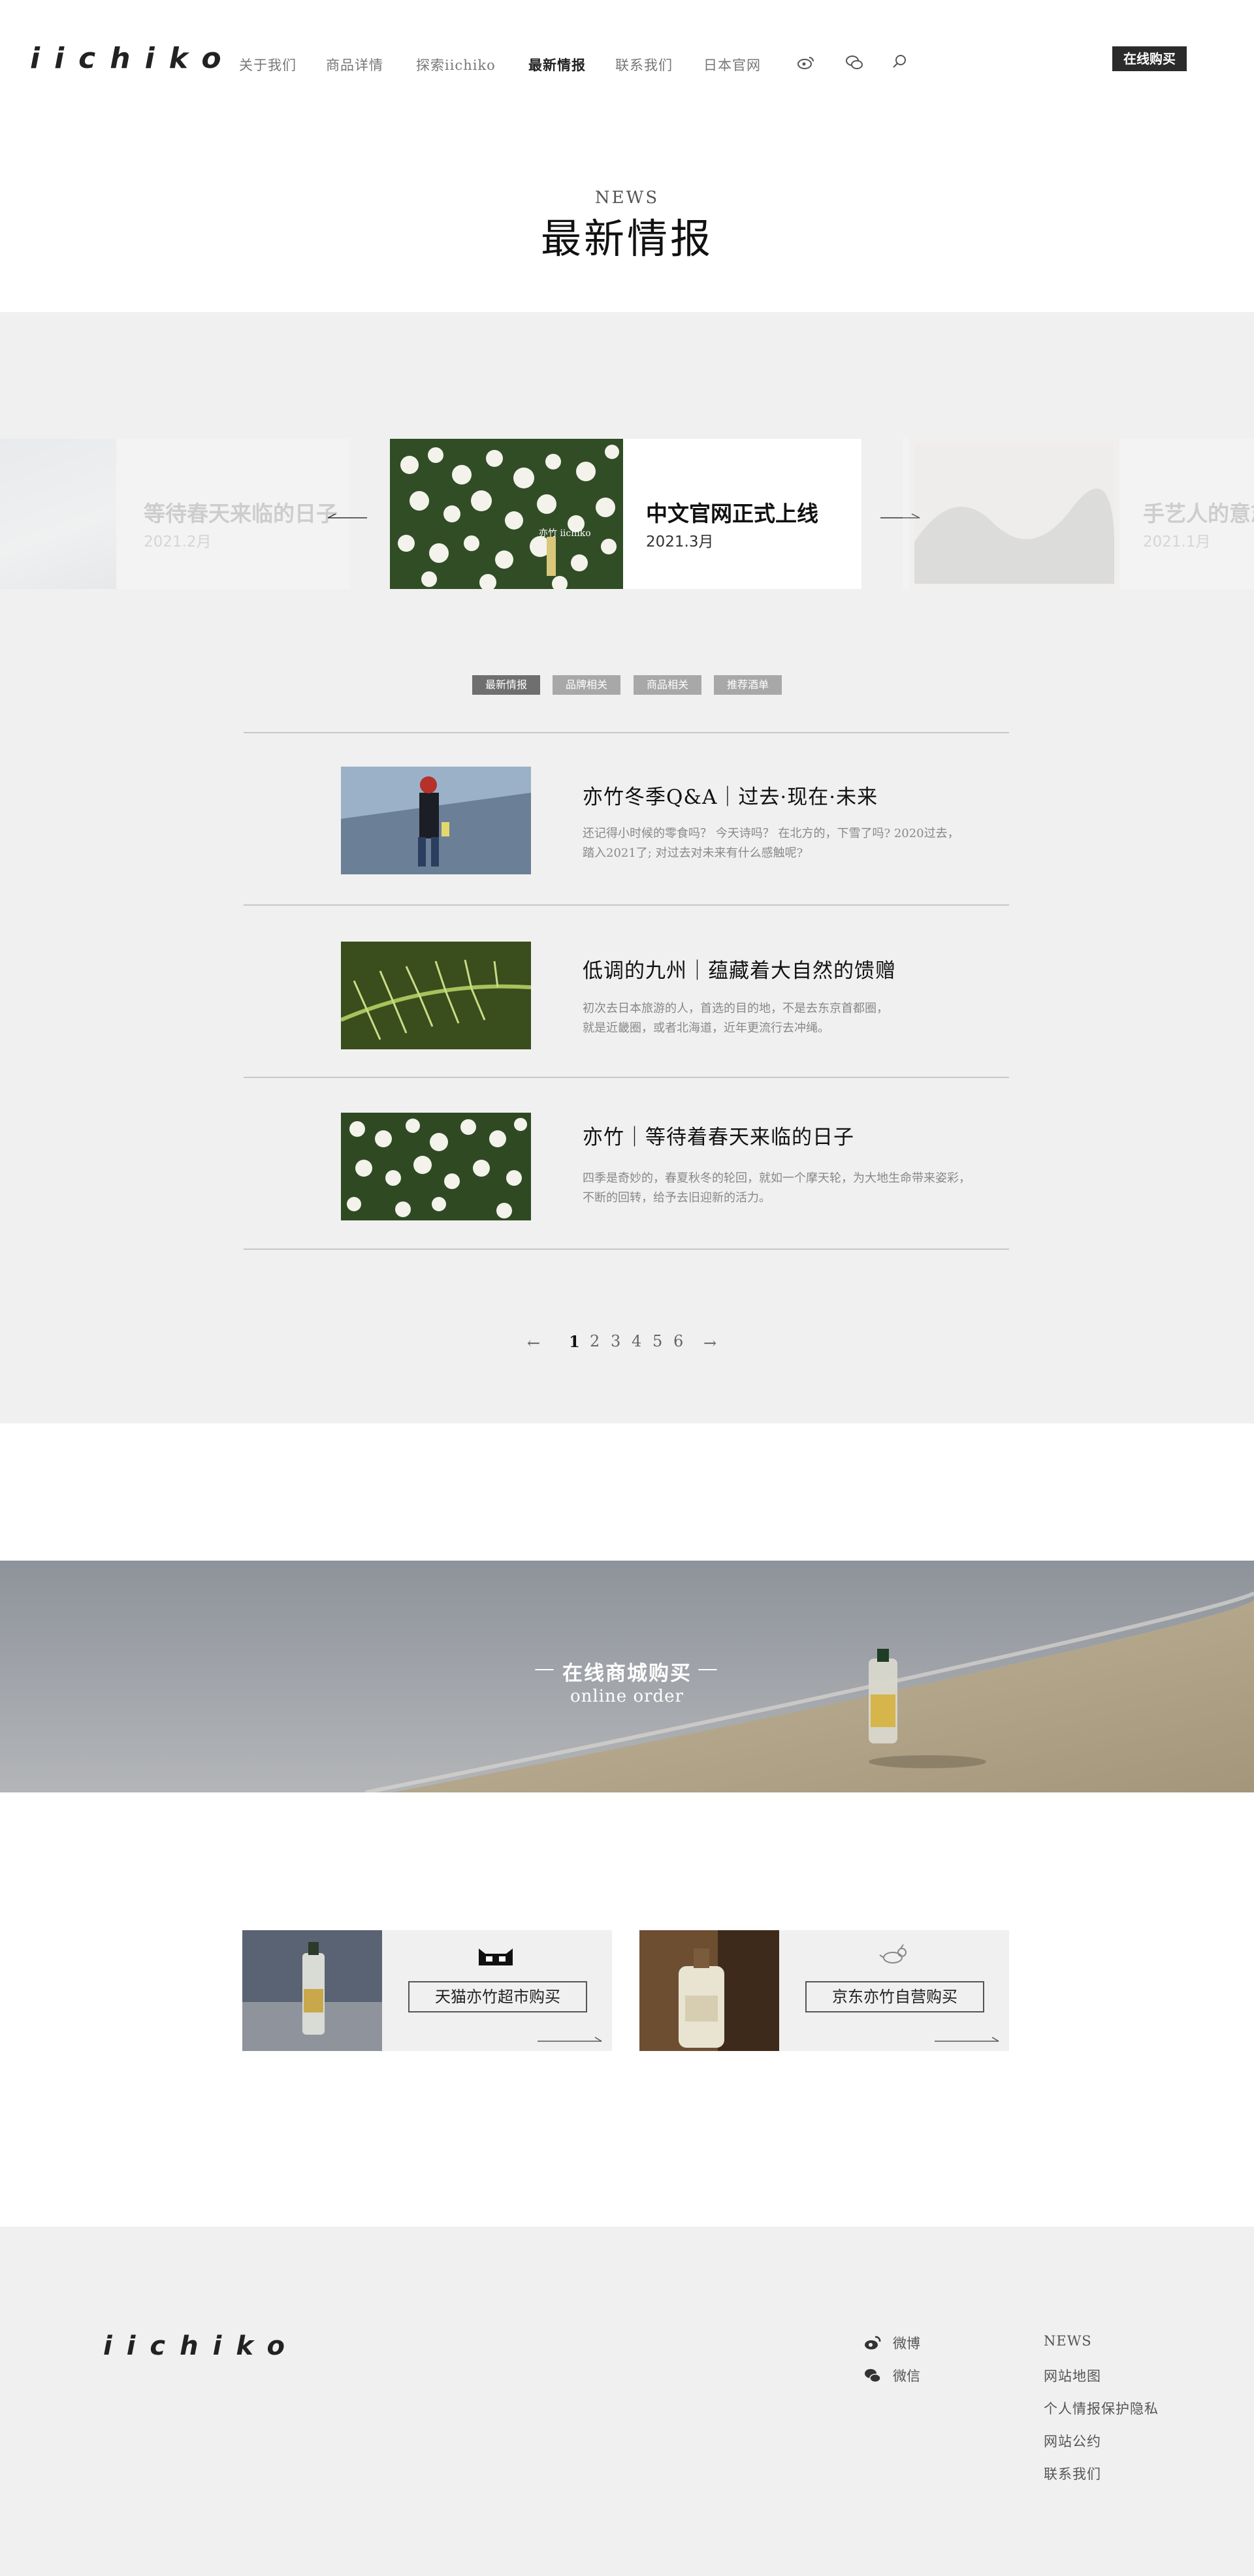 This screenshot has width=1254, height=2576. Describe the element at coordinates (58, 514) in the screenshot. I see `carousel-prev-image` at that location.